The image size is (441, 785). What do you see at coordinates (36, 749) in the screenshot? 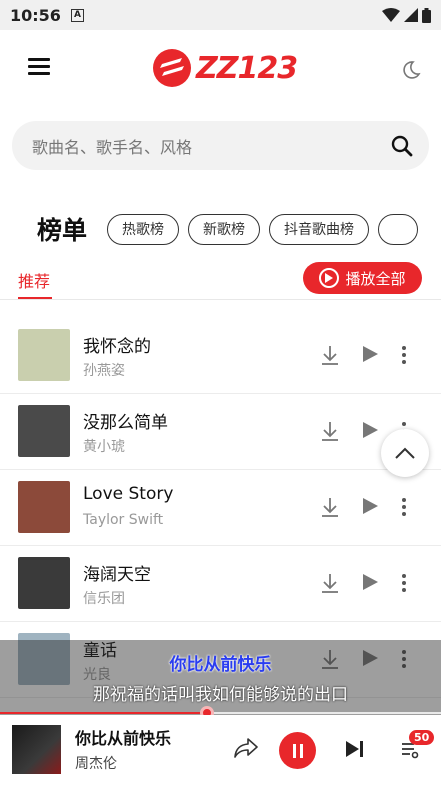
I see `player-cover` at bounding box center [36, 749].